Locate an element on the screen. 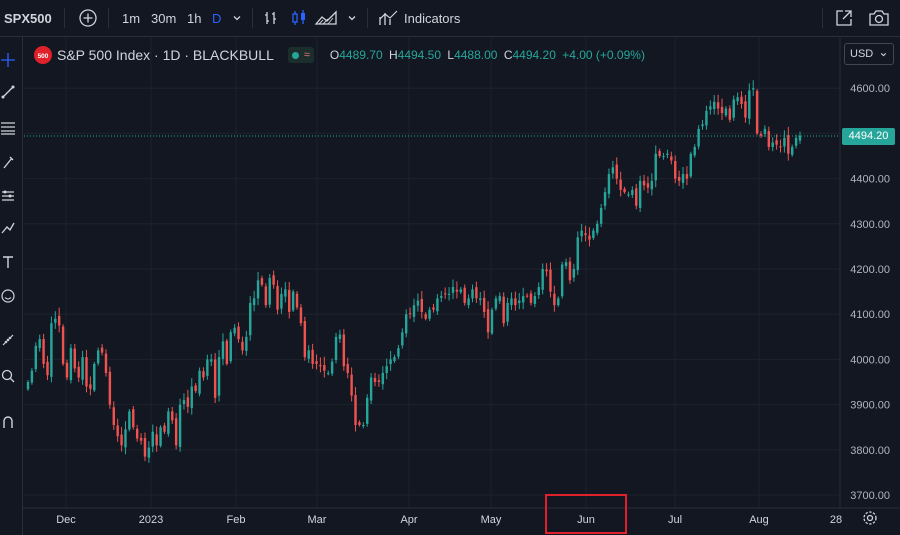  fullscreen-icon is located at coordinates (844, 18).